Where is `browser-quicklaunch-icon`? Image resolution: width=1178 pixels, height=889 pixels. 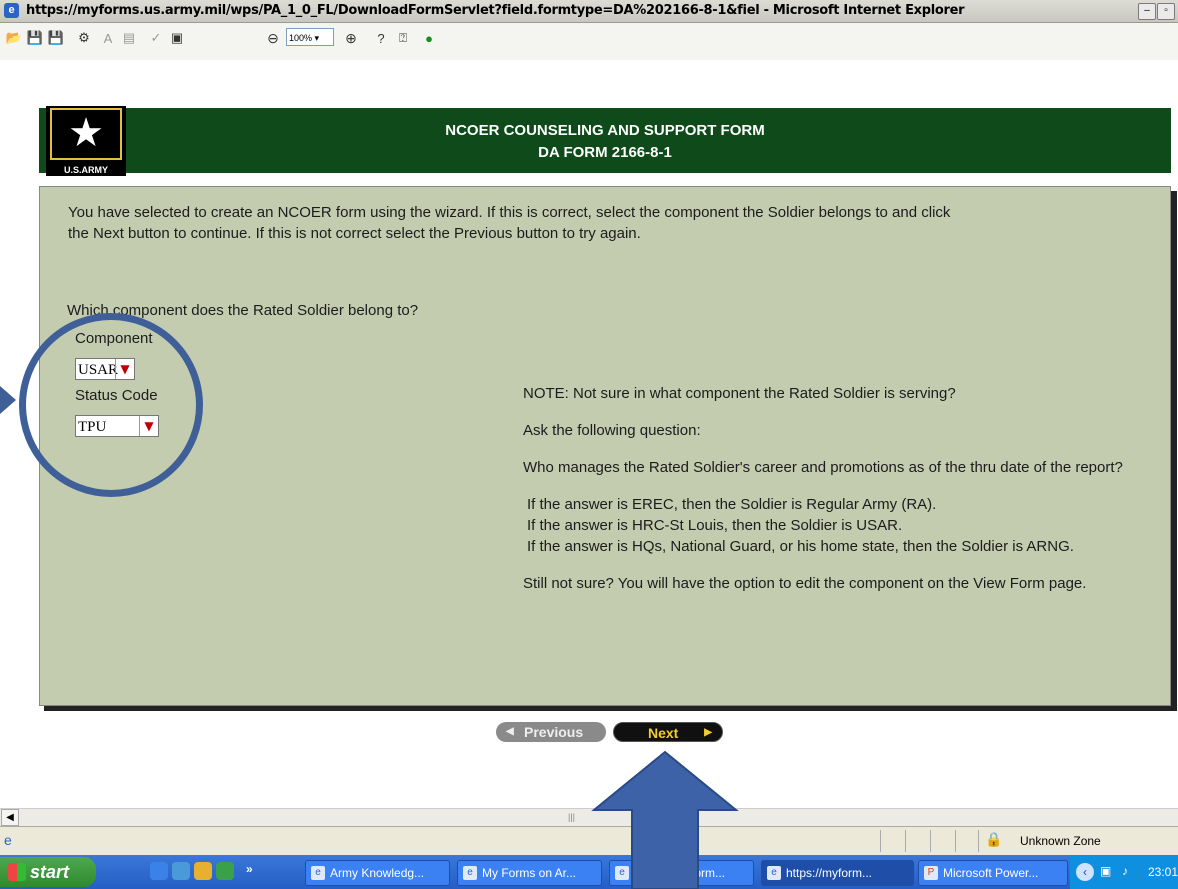
browser-quicklaunch-icon is located at coordinates (181, 871).